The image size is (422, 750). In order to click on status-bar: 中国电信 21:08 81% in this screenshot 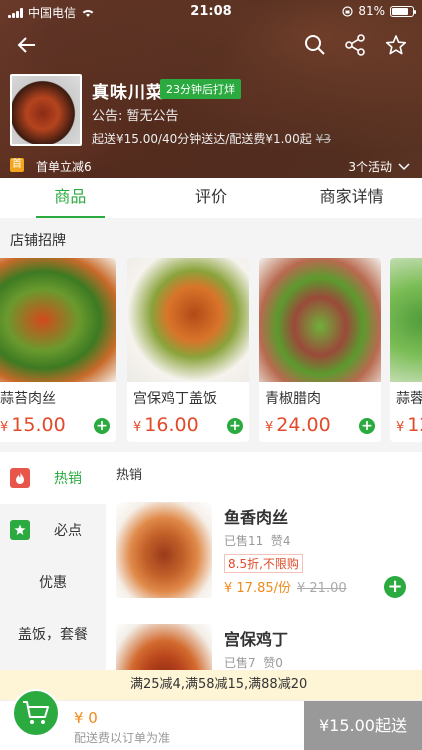, I will do `click(211, 11)`.